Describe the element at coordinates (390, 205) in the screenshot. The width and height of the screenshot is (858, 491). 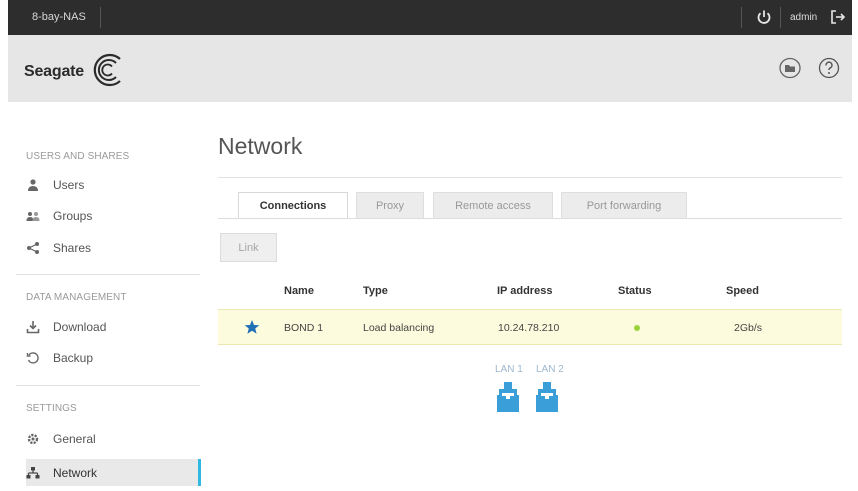
I see `tab-proxy: Proxy` at that location.